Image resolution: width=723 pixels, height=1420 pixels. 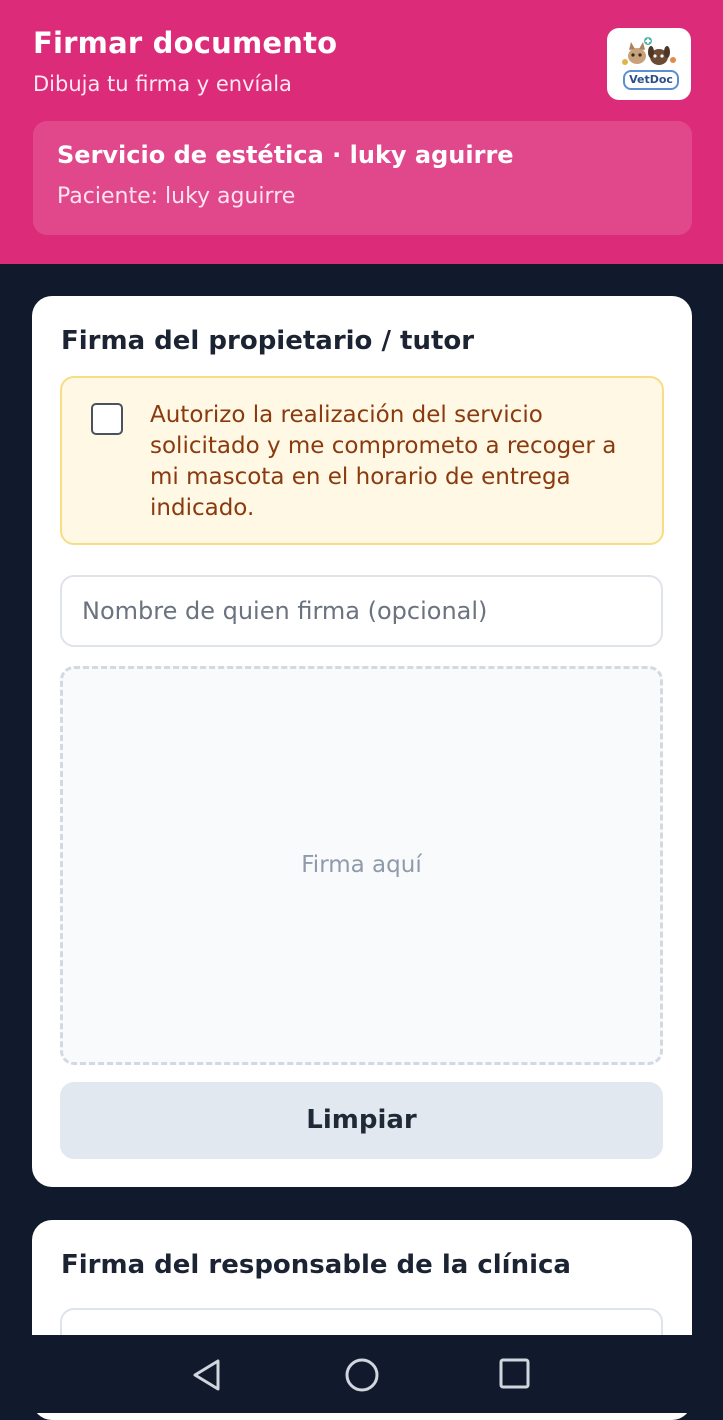 I want to click on clear-button: Limpiar, so click(x=361, y=1120).